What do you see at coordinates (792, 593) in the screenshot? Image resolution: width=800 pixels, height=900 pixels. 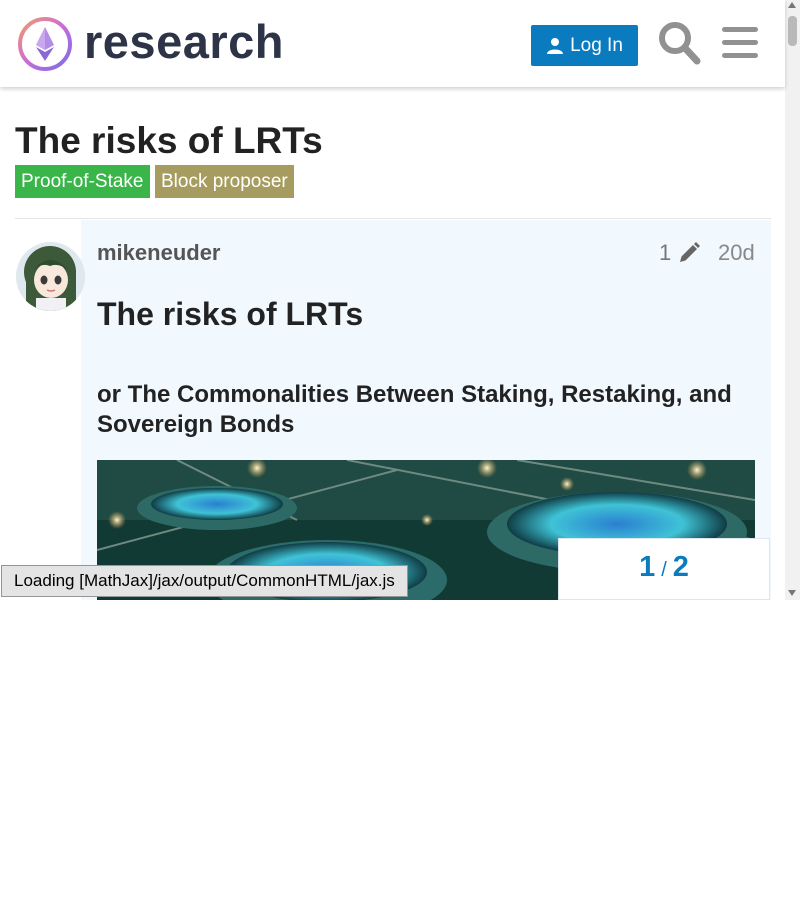 I see `scroll-down-arrow-icon` at bounding box center [792, 593].